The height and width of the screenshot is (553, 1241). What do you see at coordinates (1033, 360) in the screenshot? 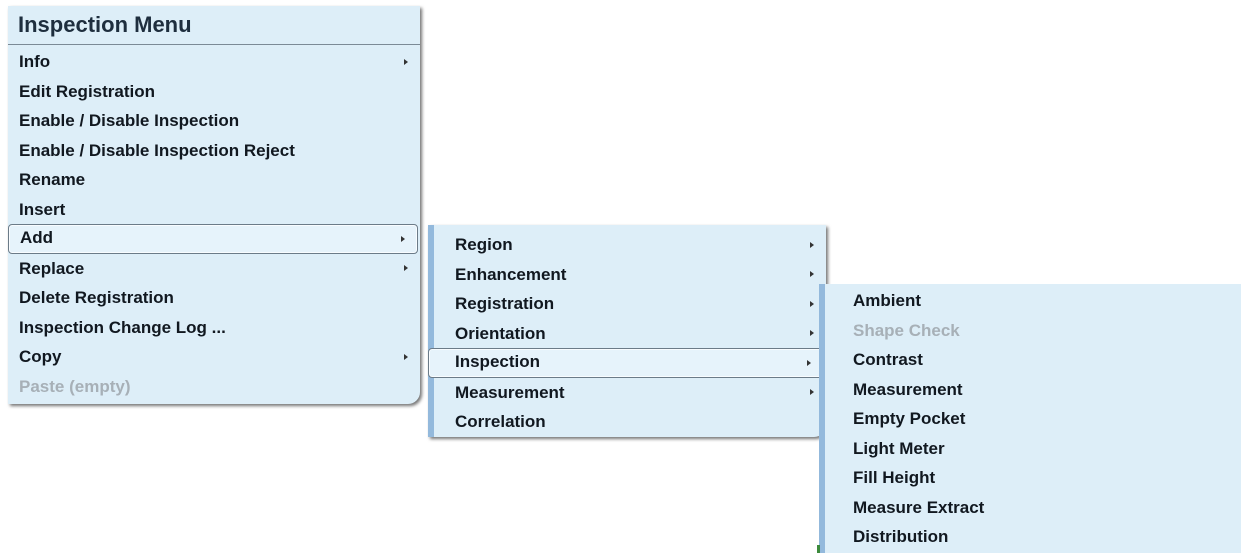
I see `submenu-item-contrast: Contrast` at bounding box center [1033, 360].